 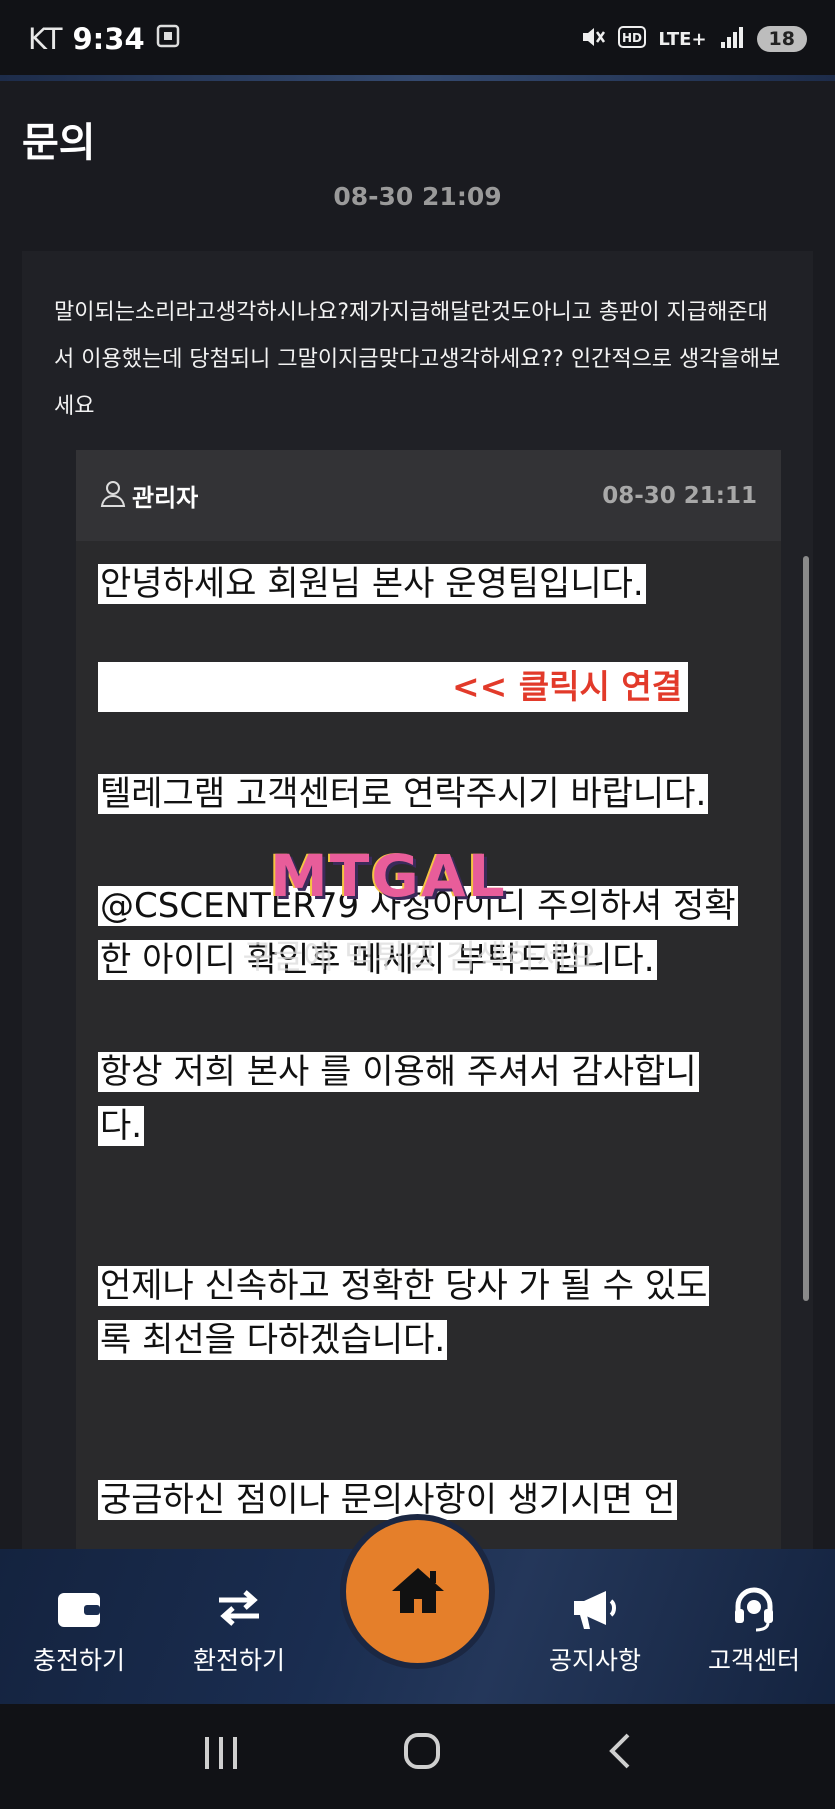 I want to click on reply-best-line: 언제나 신속하고 정확한 당사 가 될 수 있도록 최선을 다하겠습니다., so click(x=404, y=1313).